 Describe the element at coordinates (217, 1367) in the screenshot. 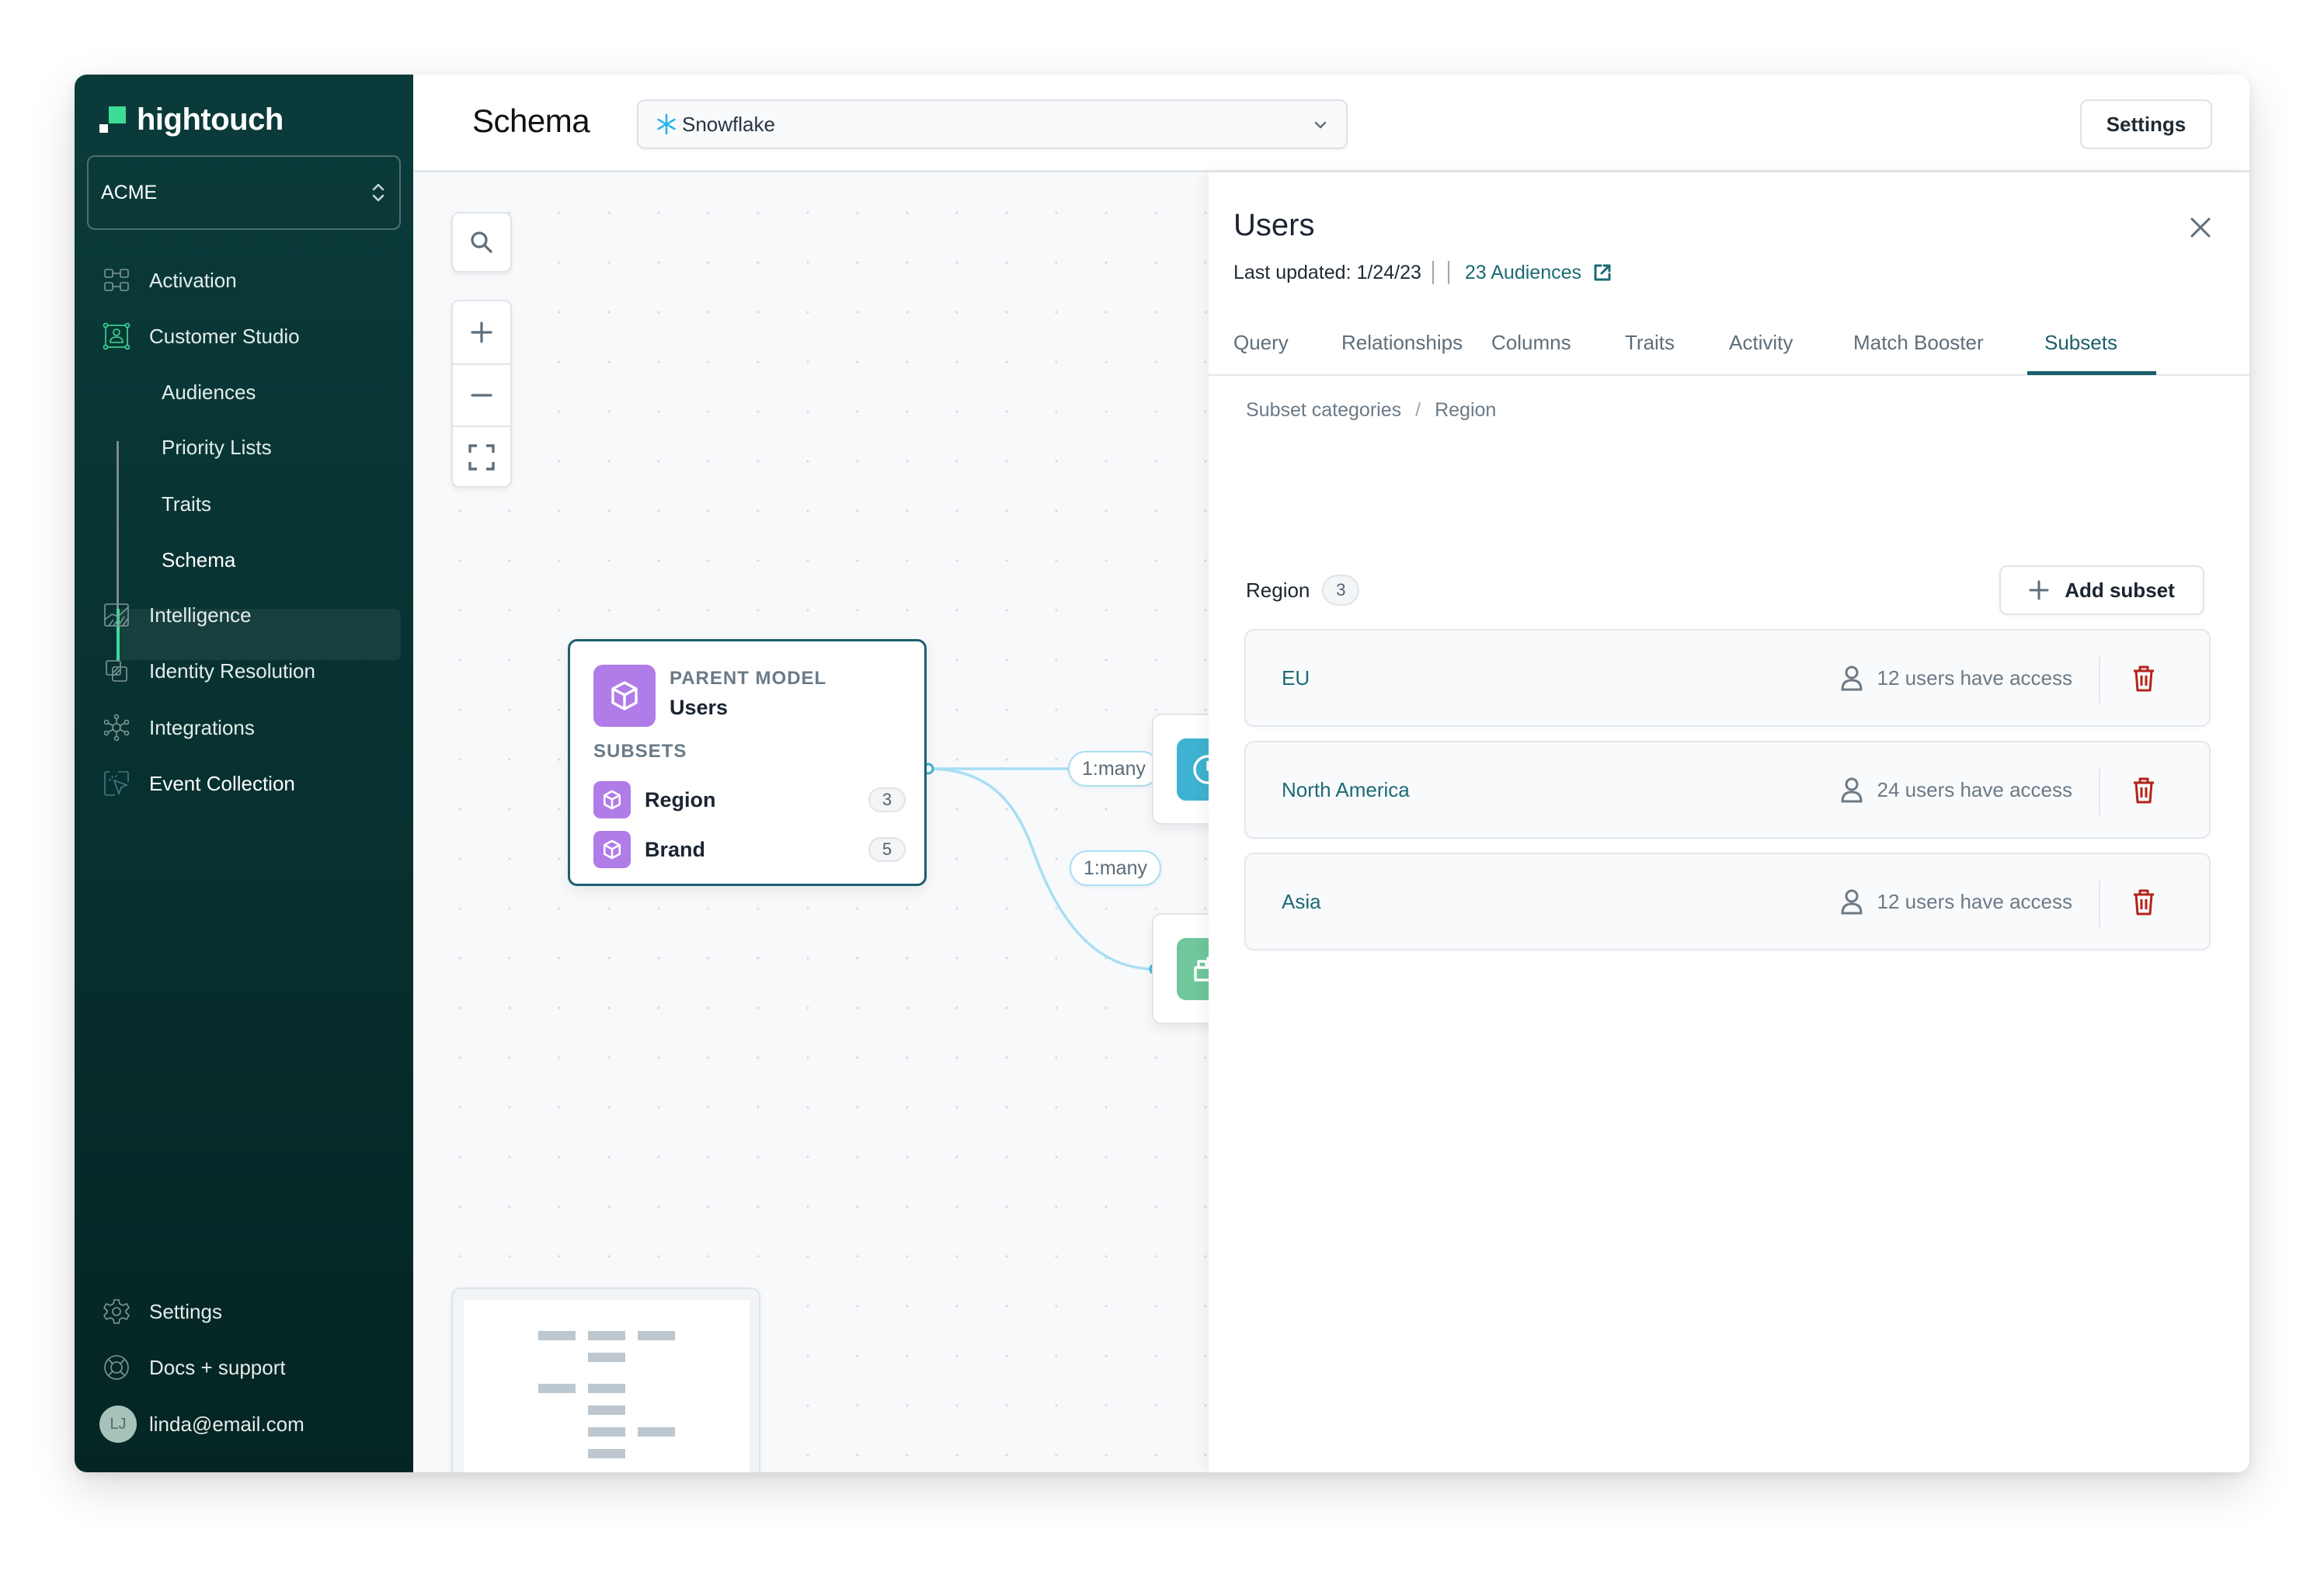

I see `docs-support-label: Docs + support` at that location.